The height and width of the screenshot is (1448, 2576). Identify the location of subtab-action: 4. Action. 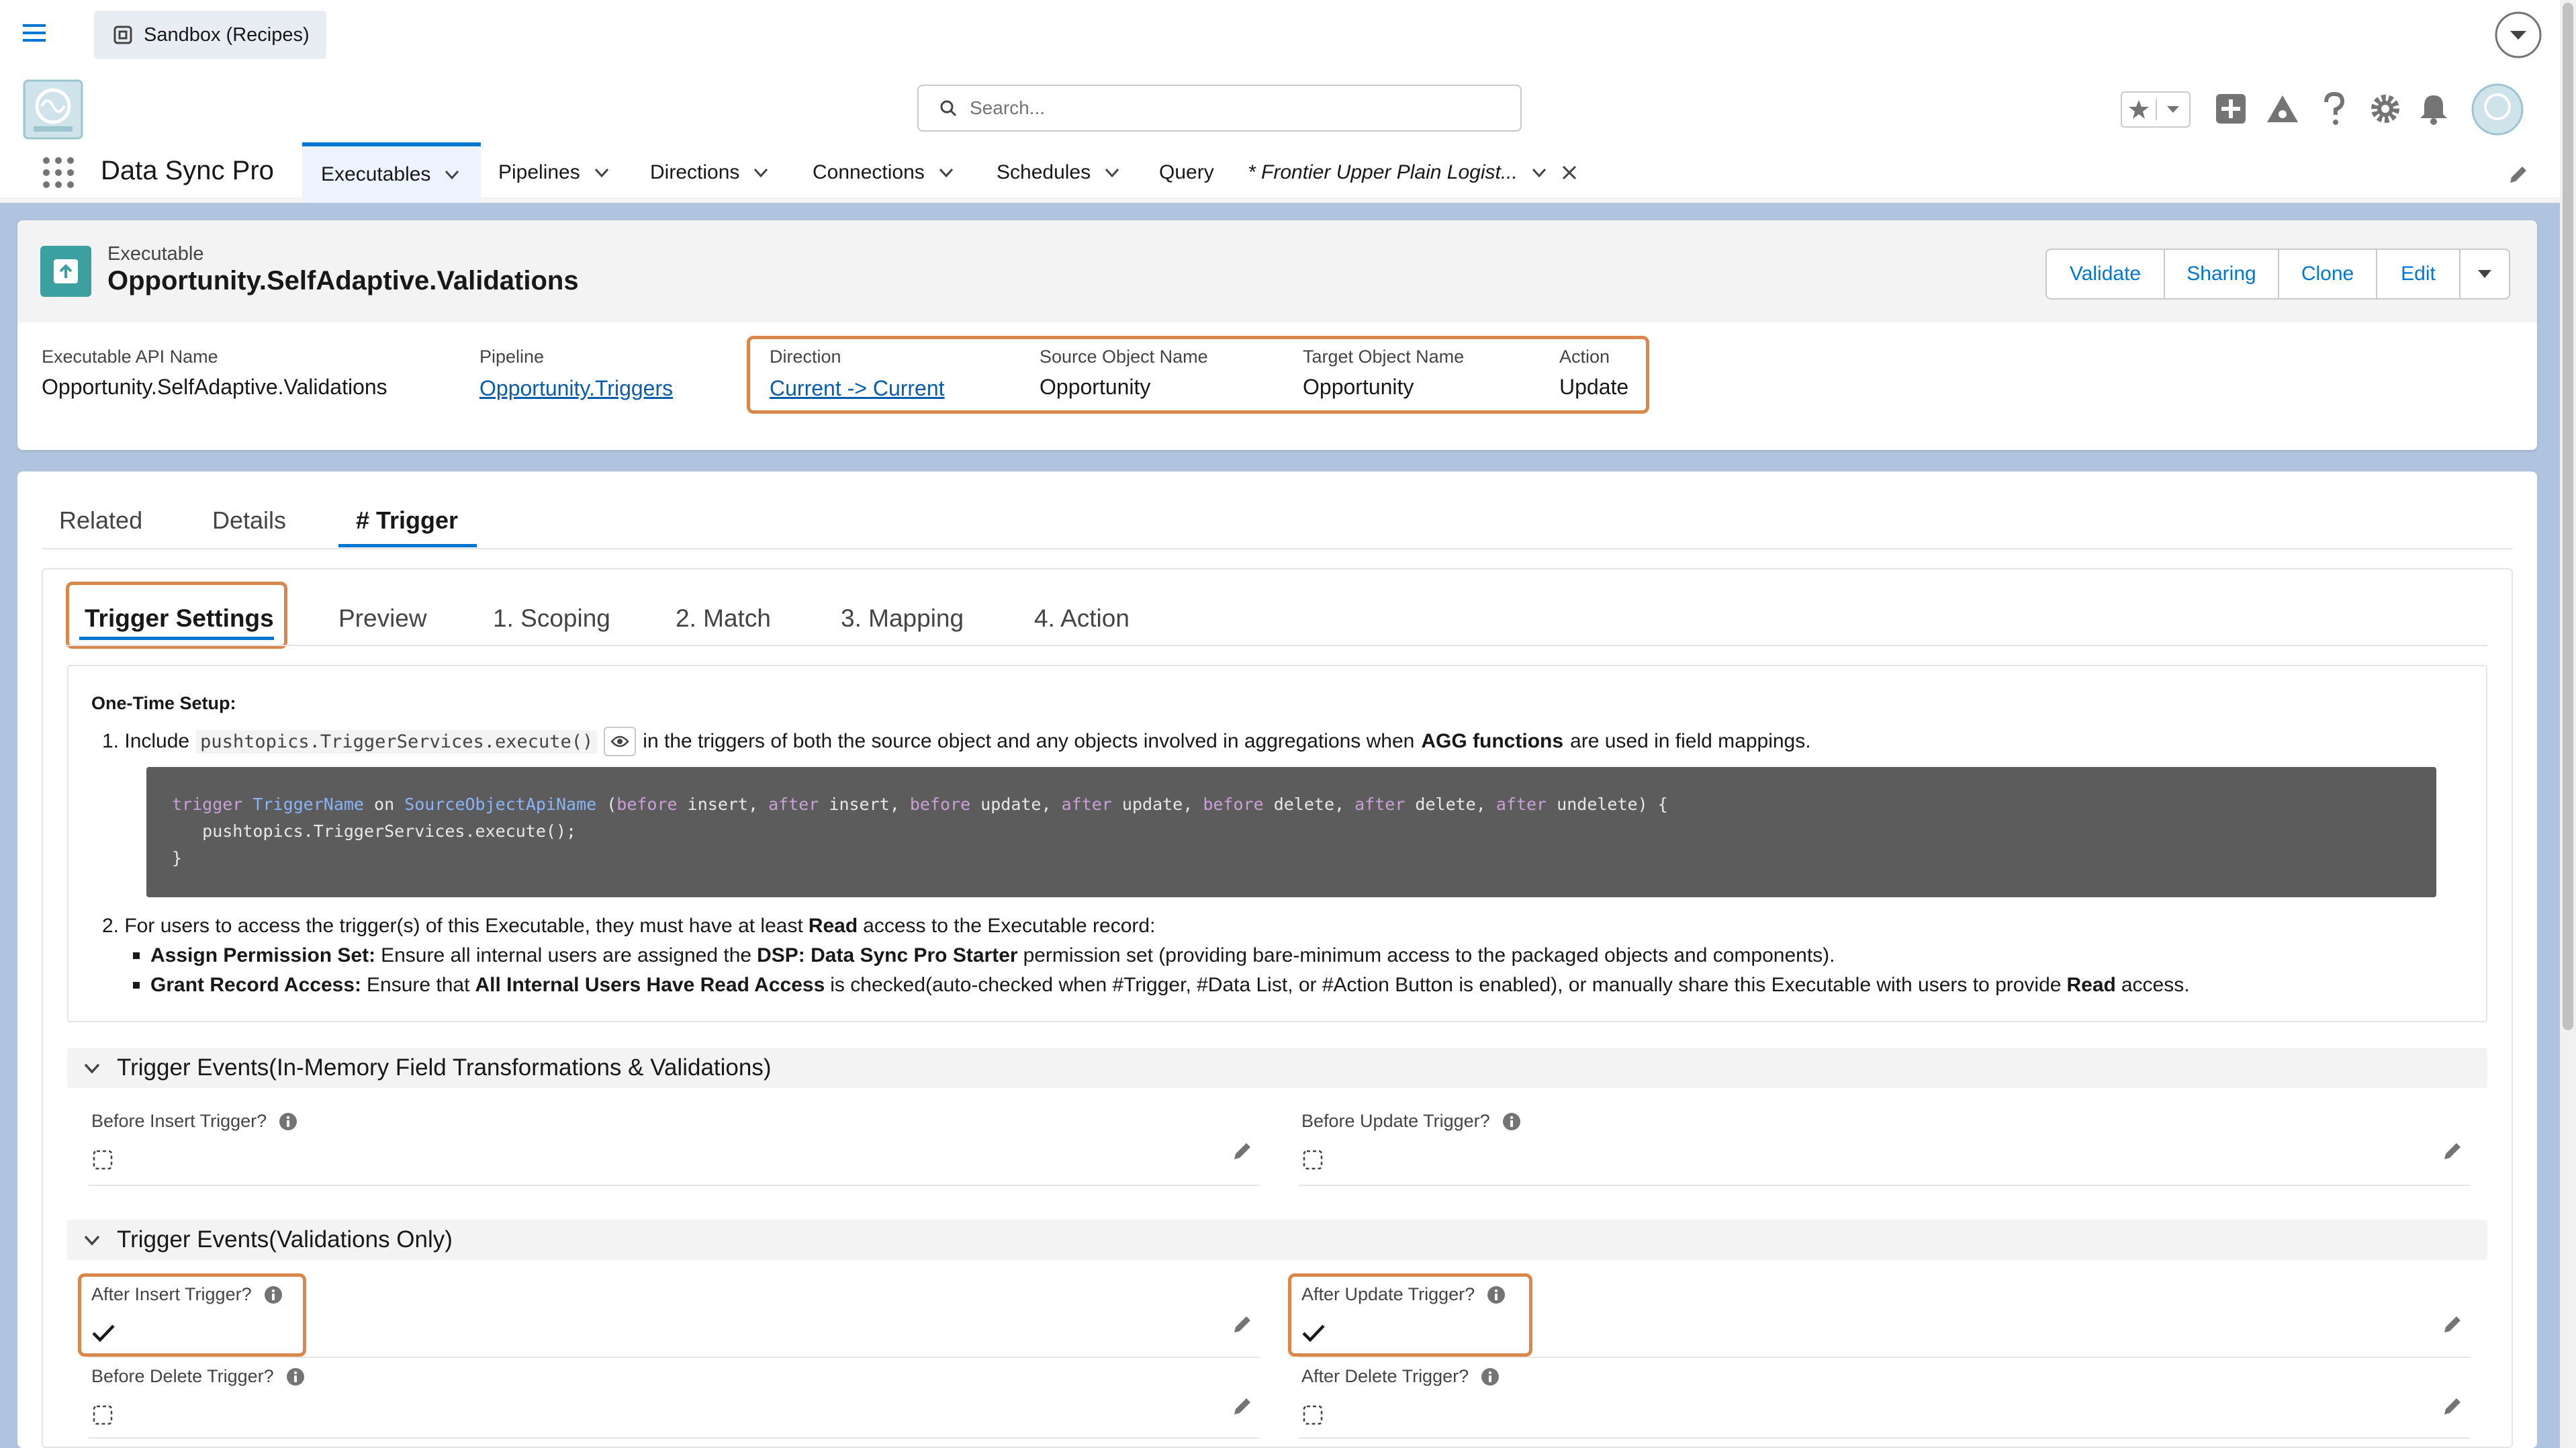
(1082, 619).